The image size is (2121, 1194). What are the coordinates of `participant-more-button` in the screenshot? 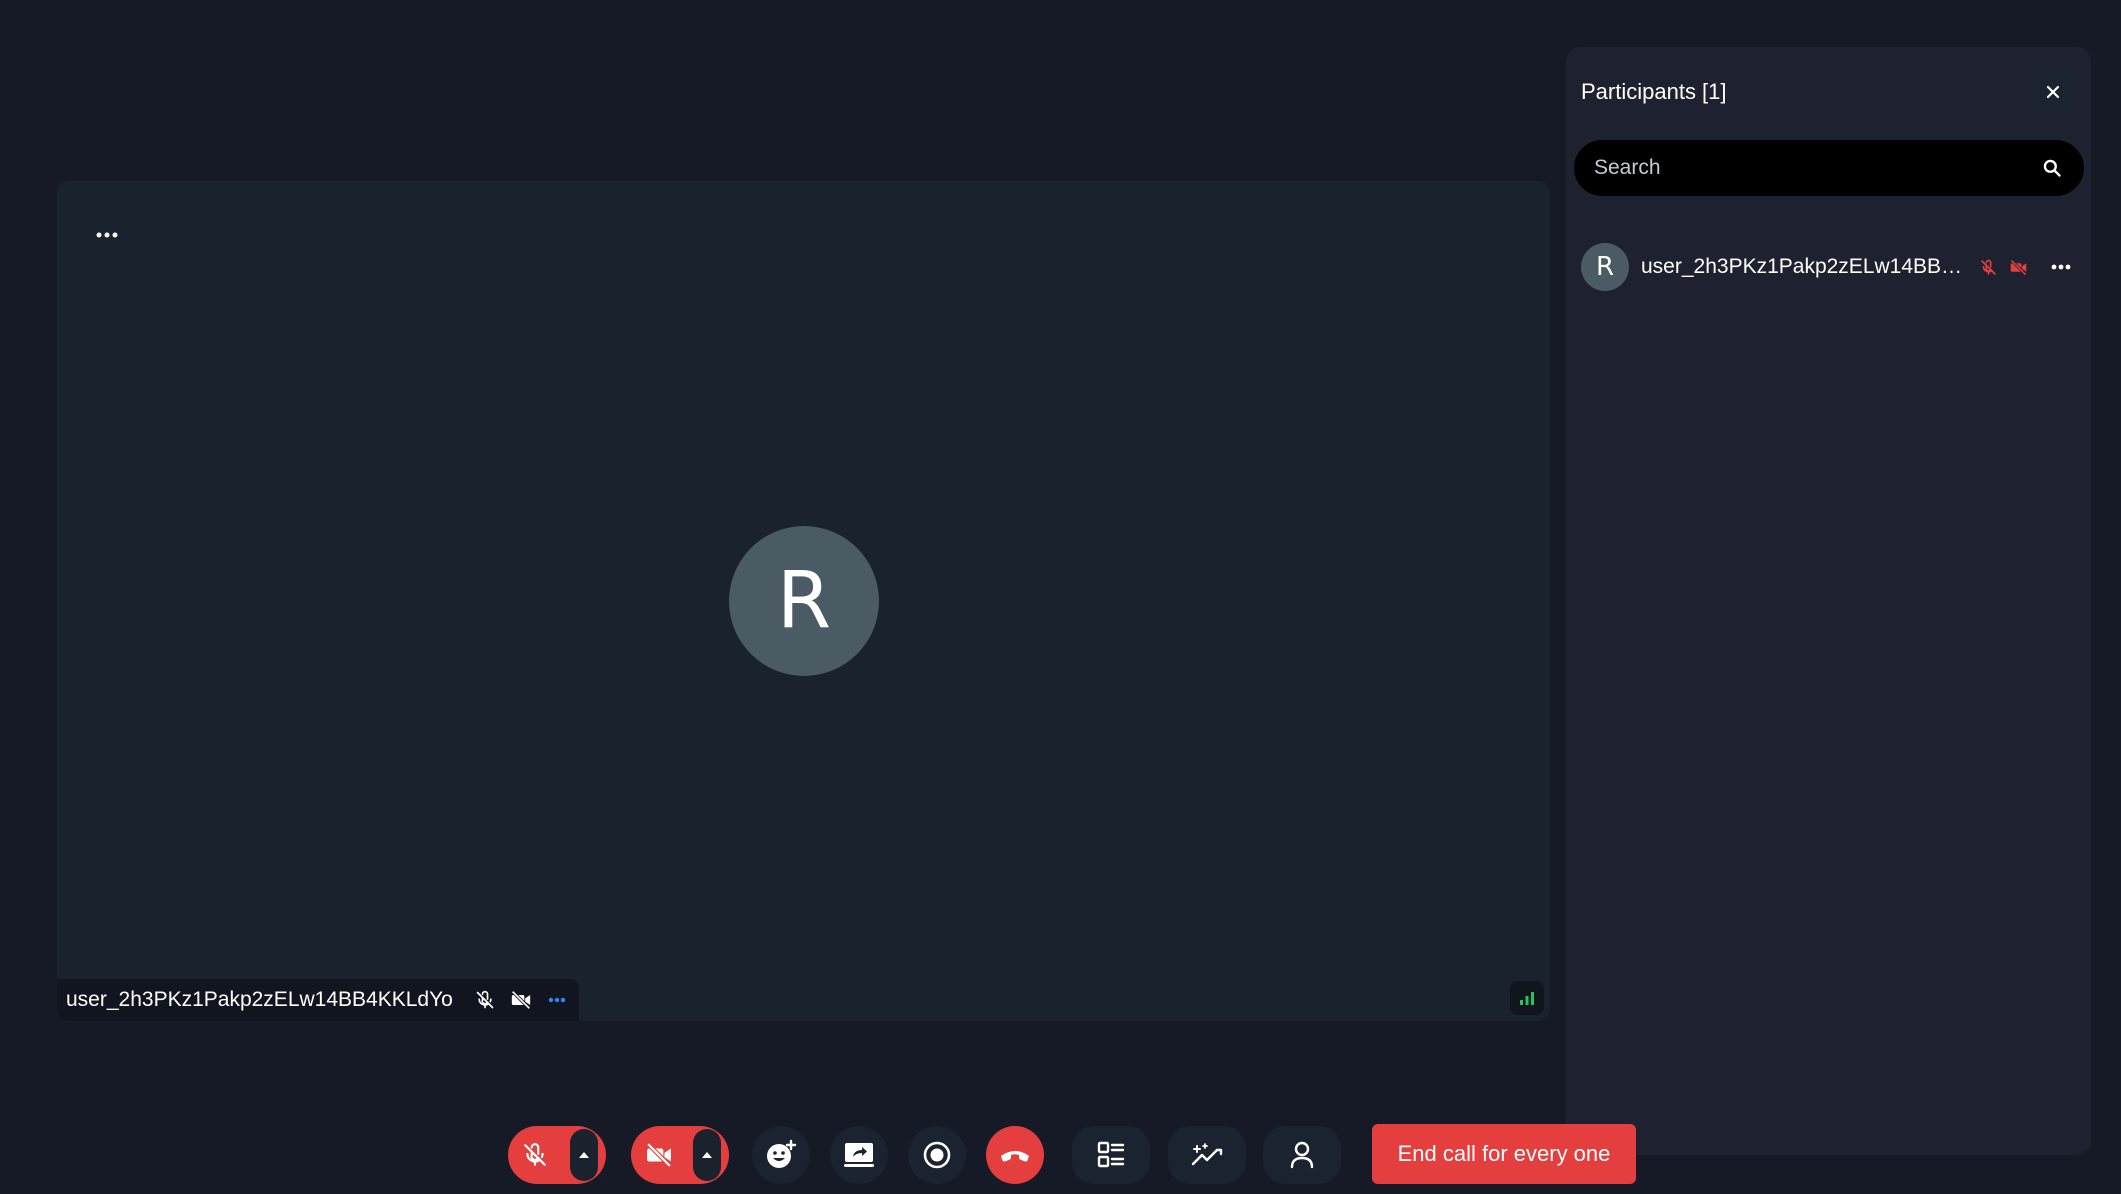 It's located at (557, 1000).